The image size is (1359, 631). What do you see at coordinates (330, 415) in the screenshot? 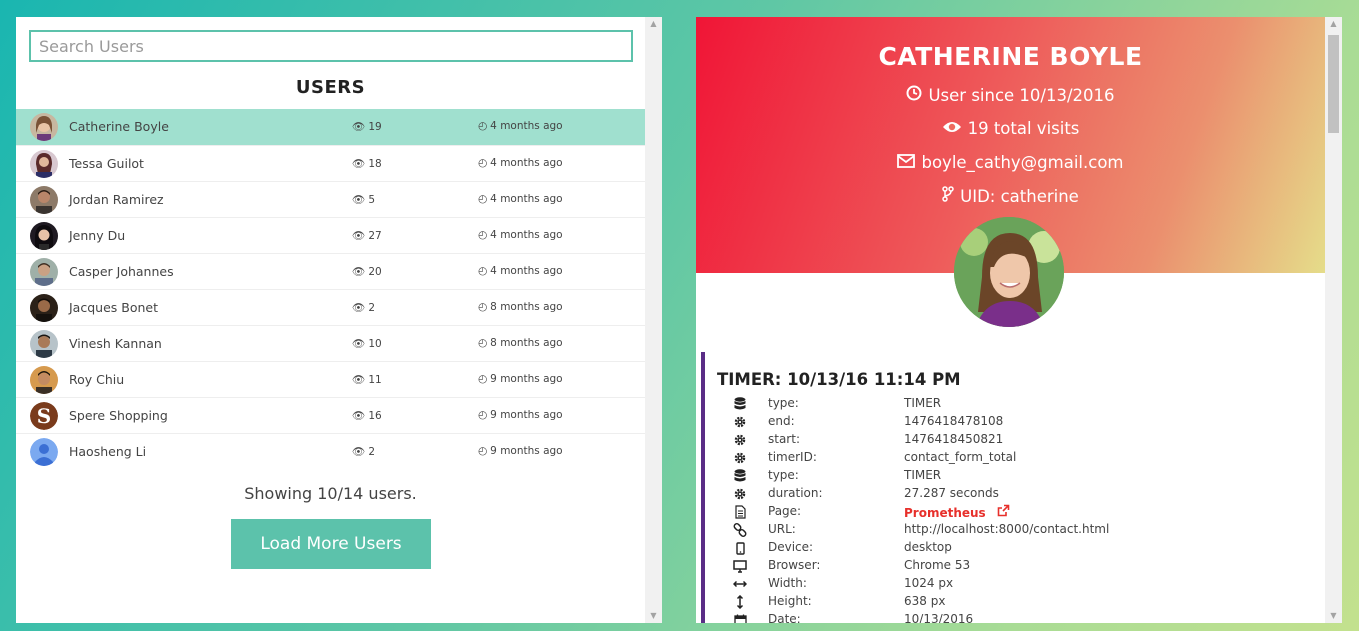
I see `user-row: S Spere Shopping 👁 16 ◴ 9 months ago` at bounding box center [330, 415].